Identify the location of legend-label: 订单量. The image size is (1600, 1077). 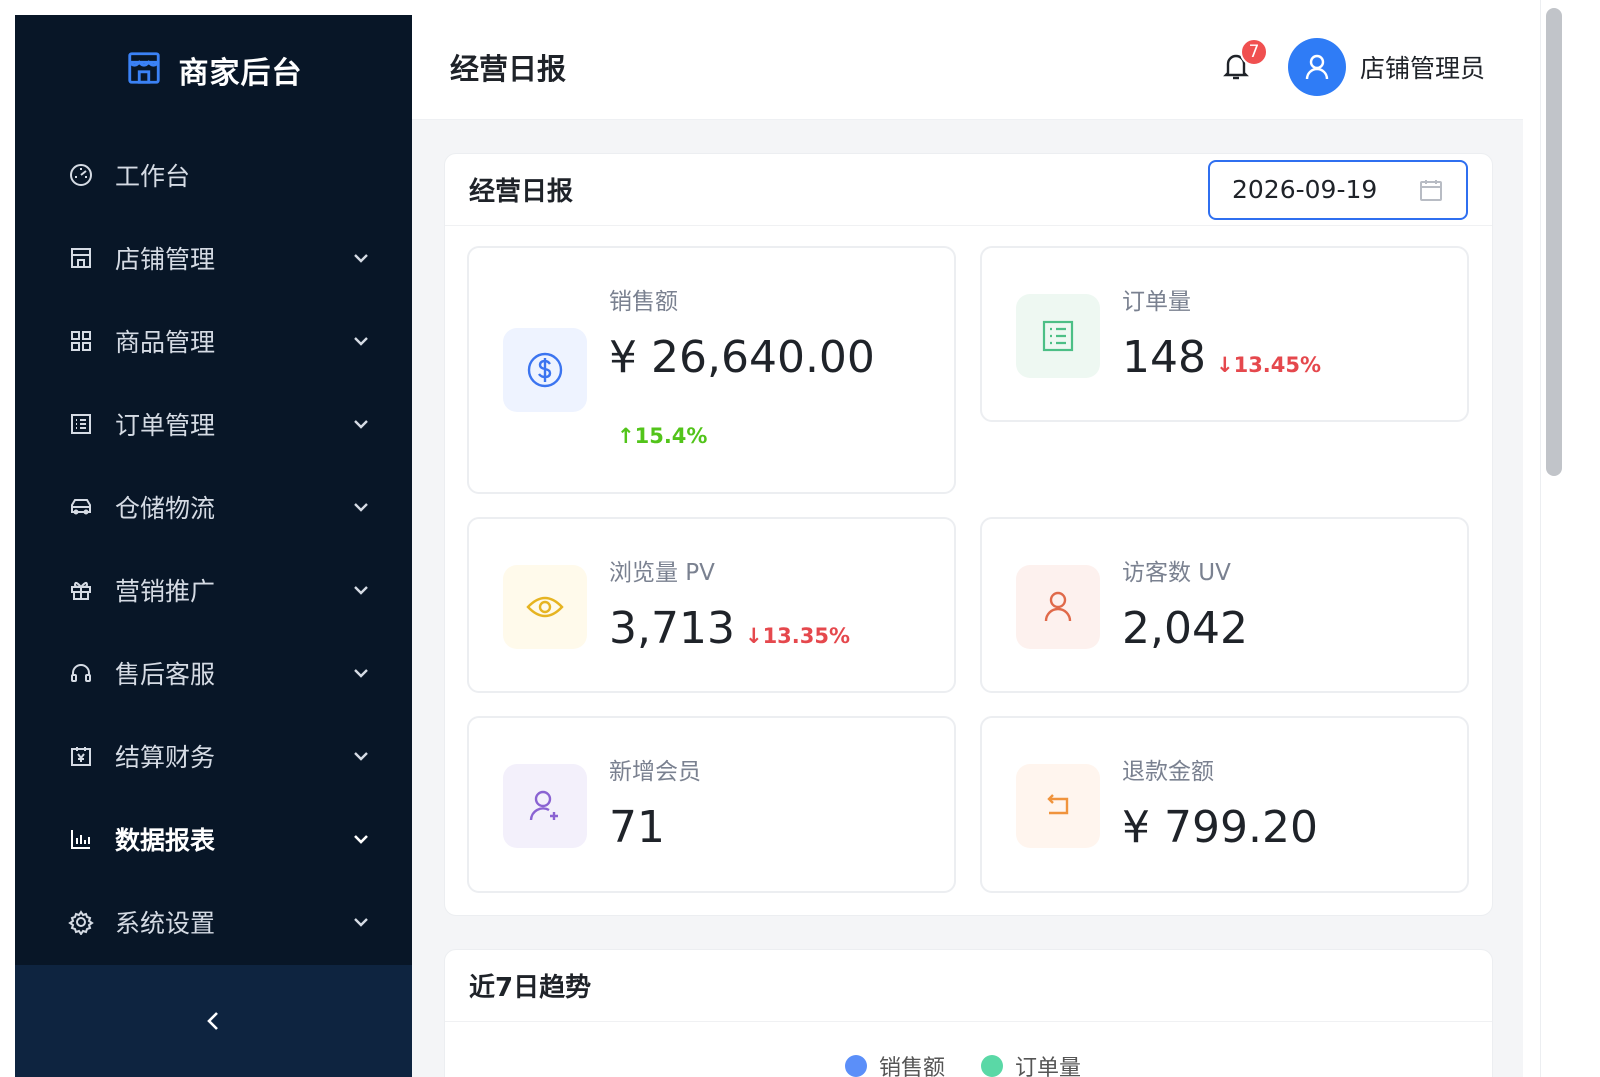
(1048, 1066).